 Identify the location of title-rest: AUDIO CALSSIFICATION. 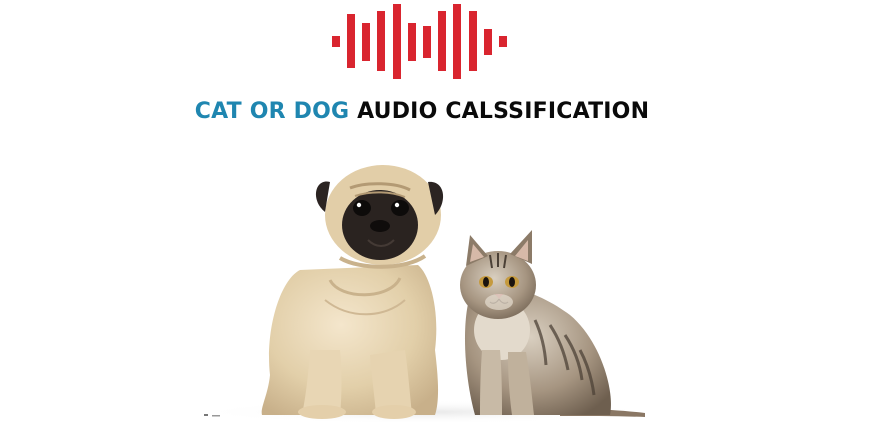
(503, 111).